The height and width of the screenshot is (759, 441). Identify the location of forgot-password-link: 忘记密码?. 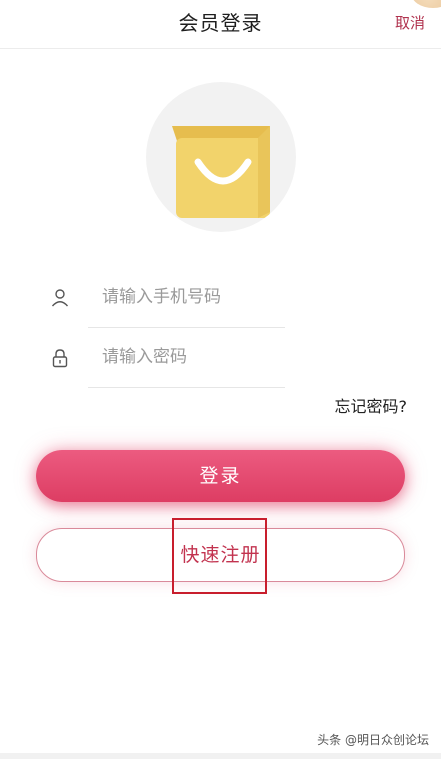
(371, 407).